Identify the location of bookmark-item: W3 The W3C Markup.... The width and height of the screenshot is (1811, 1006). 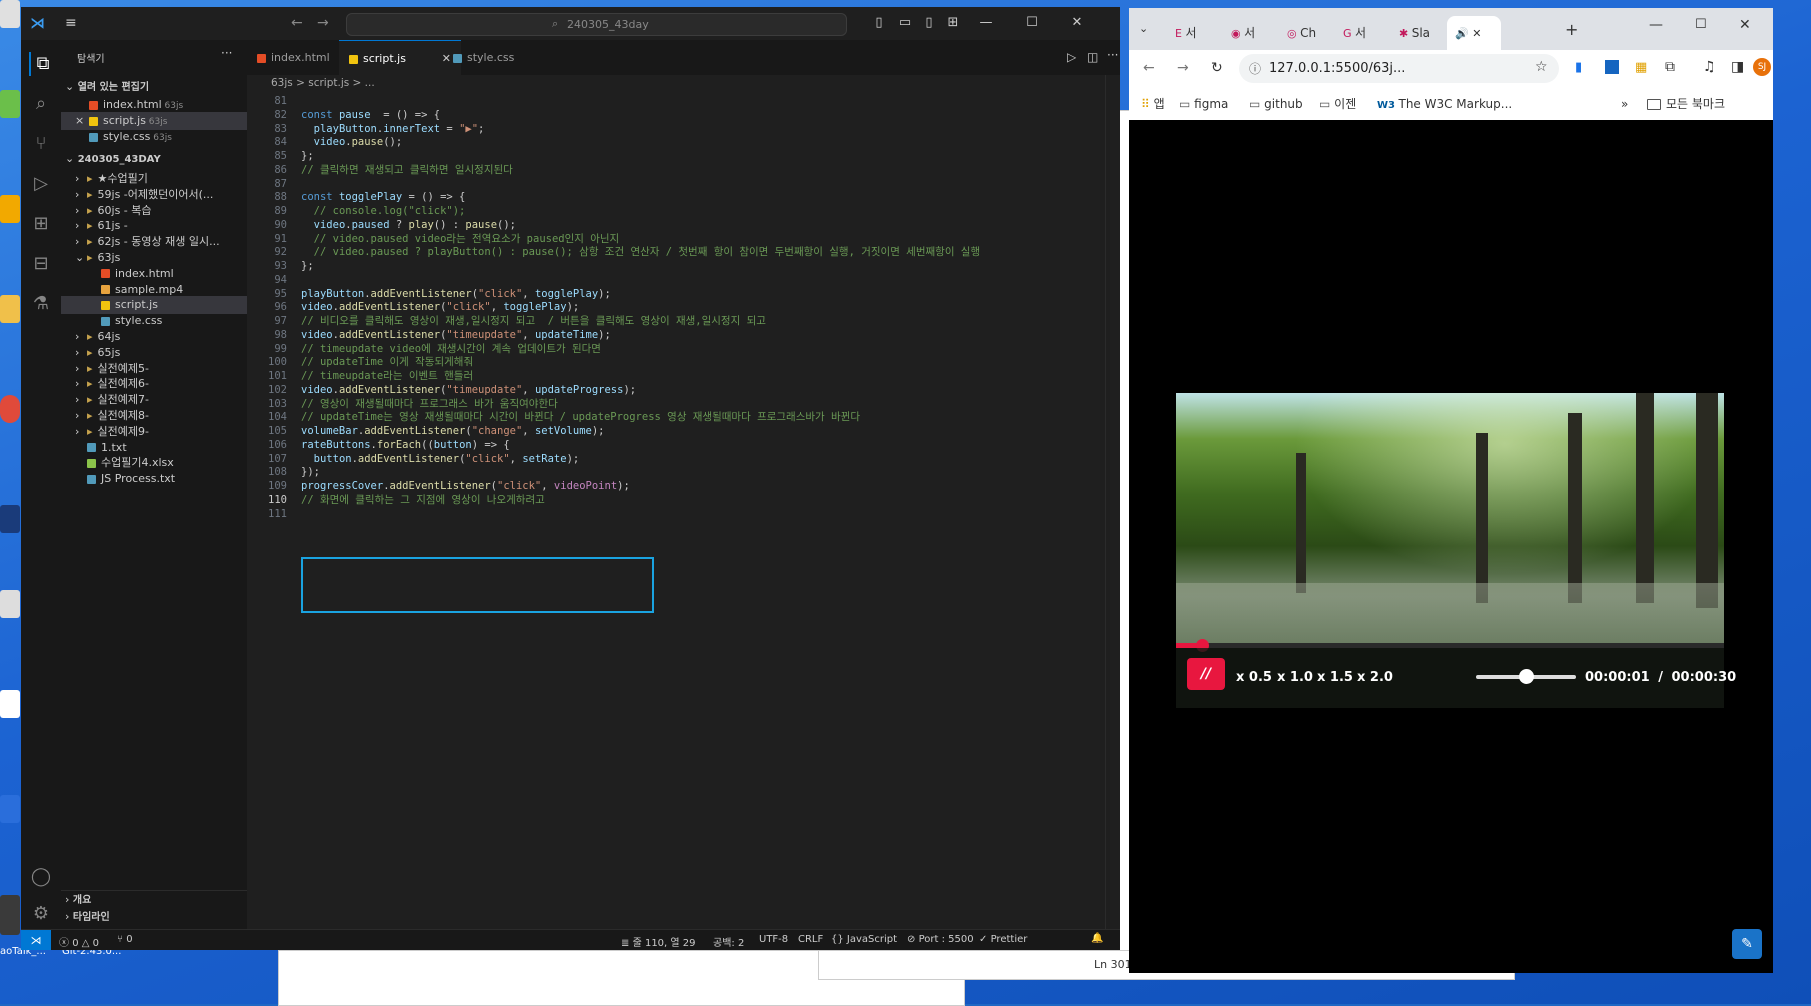
(1444, 104).